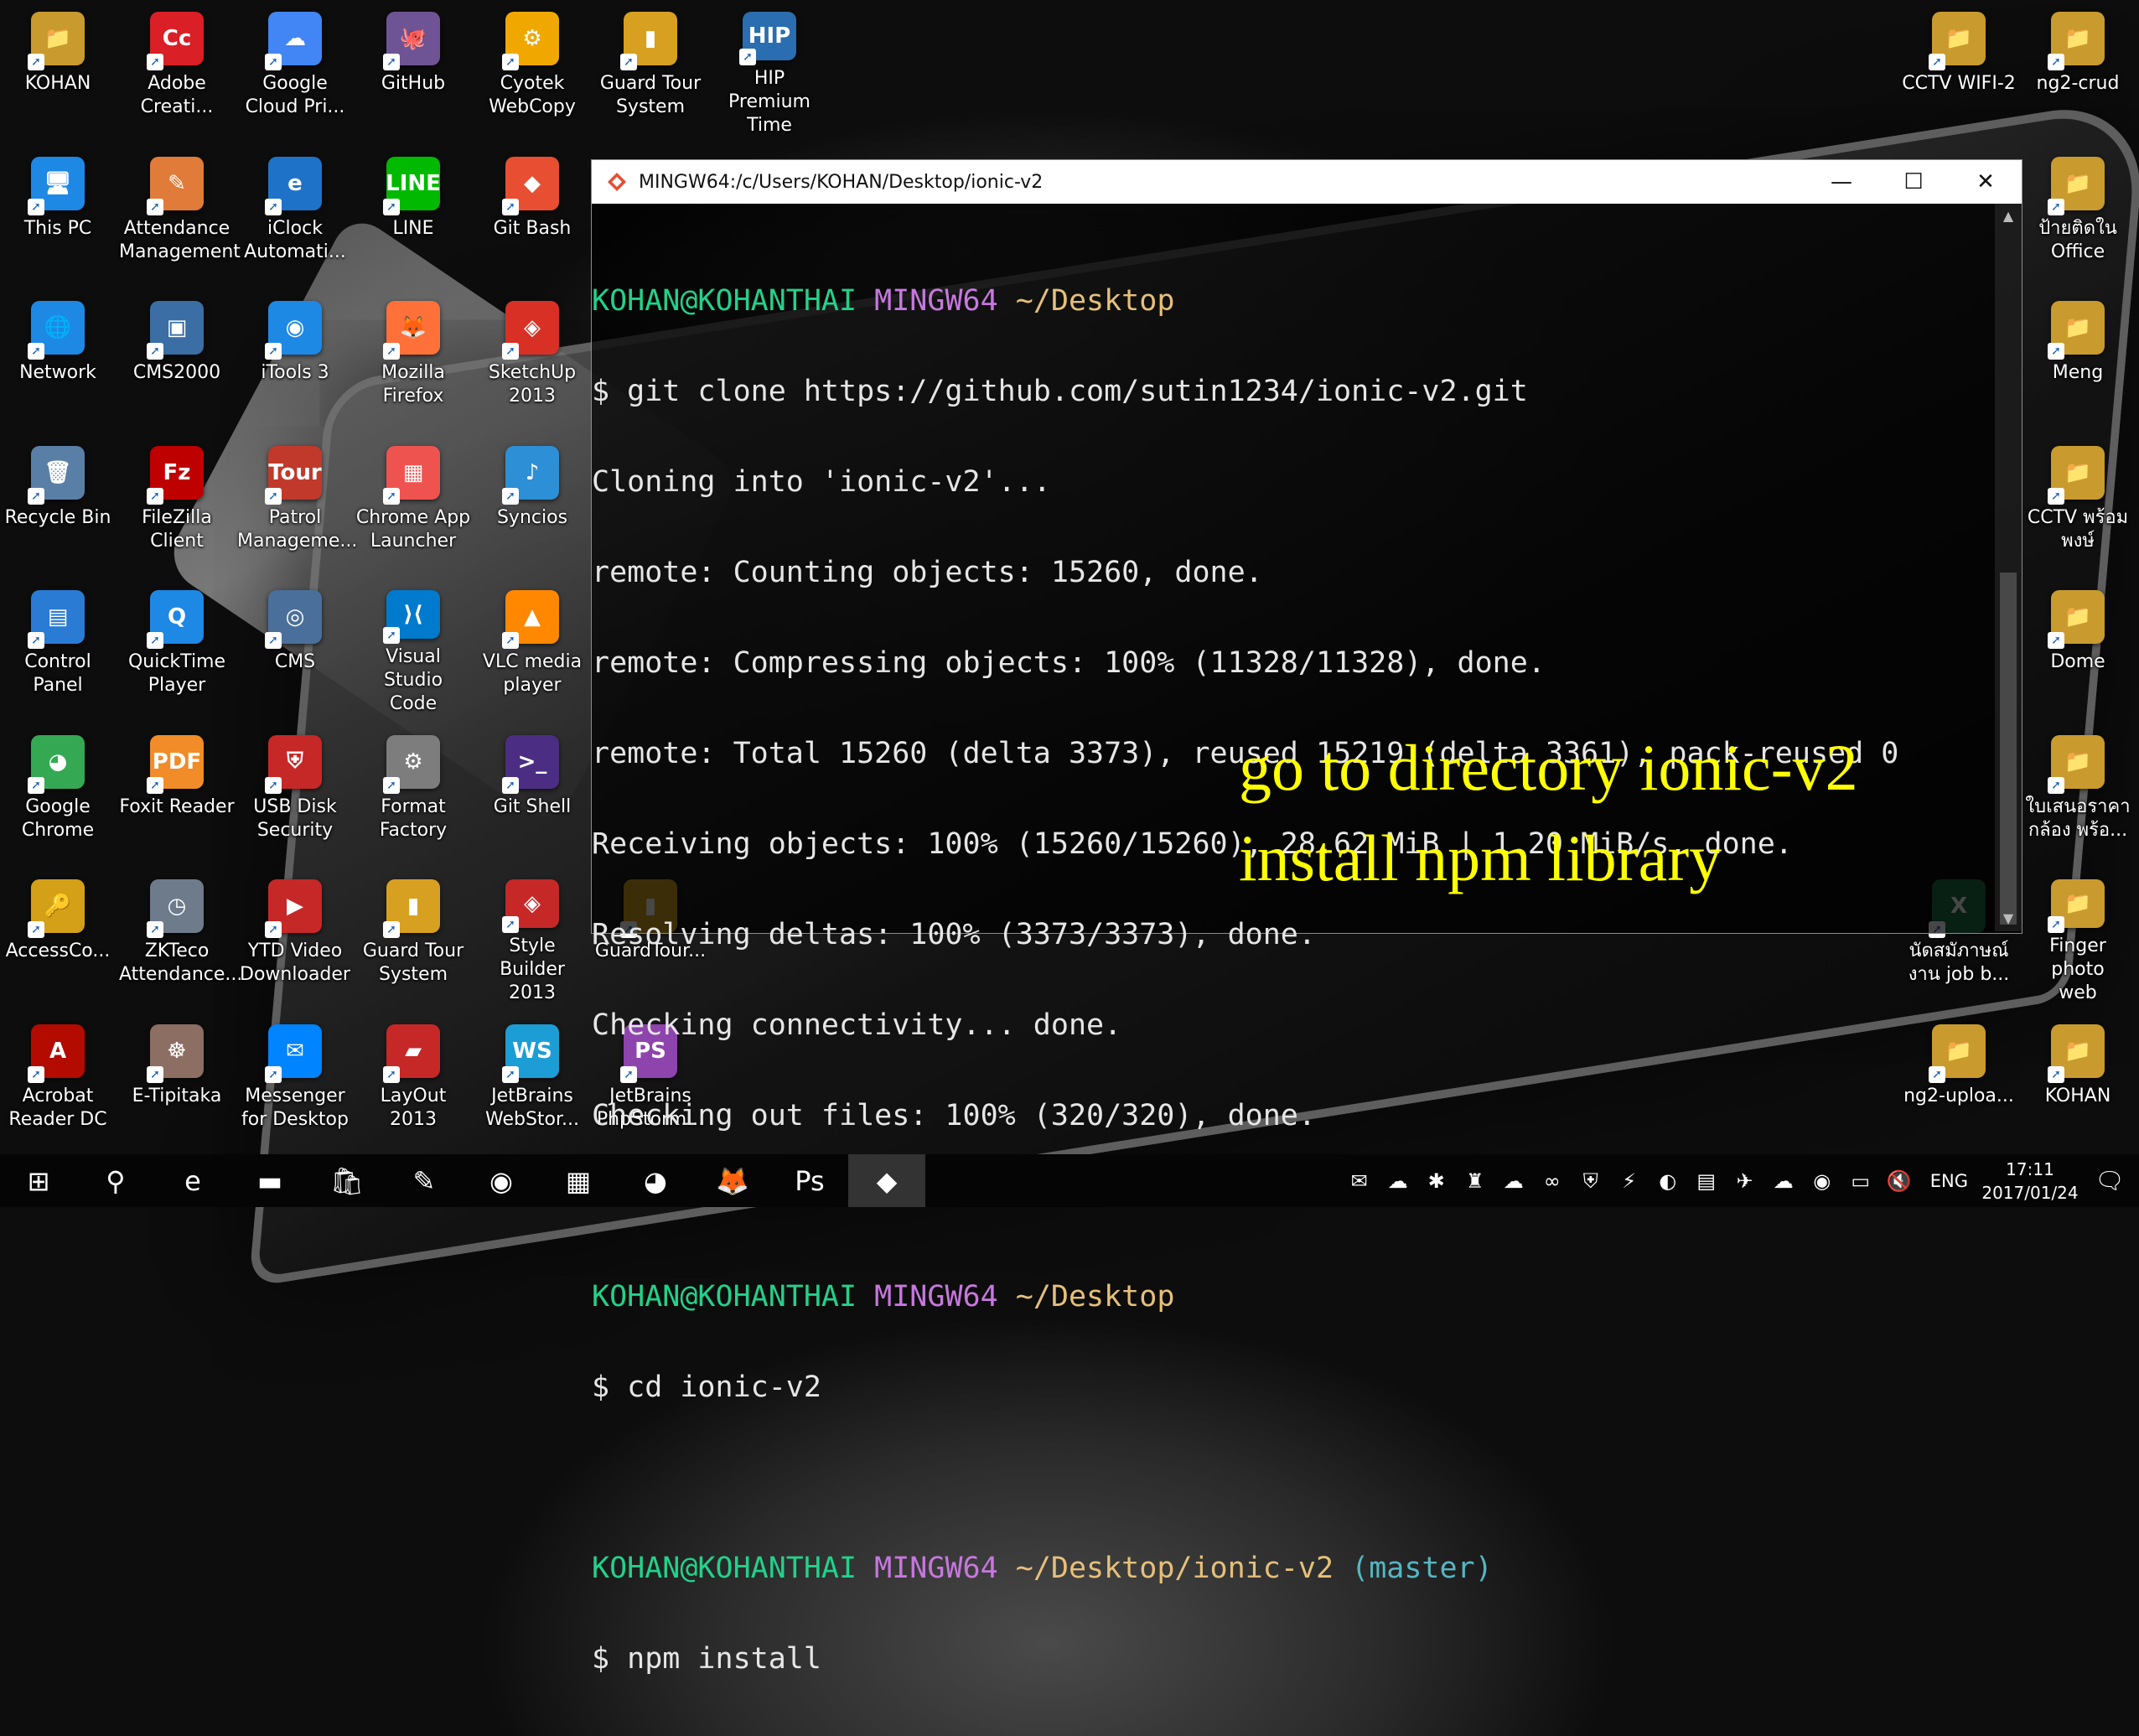 This screenshot has width=2139, height=1736. Describe the element at coordinates (115, 1180) in the screenshot. I see `search-button: ⚲` at that location.